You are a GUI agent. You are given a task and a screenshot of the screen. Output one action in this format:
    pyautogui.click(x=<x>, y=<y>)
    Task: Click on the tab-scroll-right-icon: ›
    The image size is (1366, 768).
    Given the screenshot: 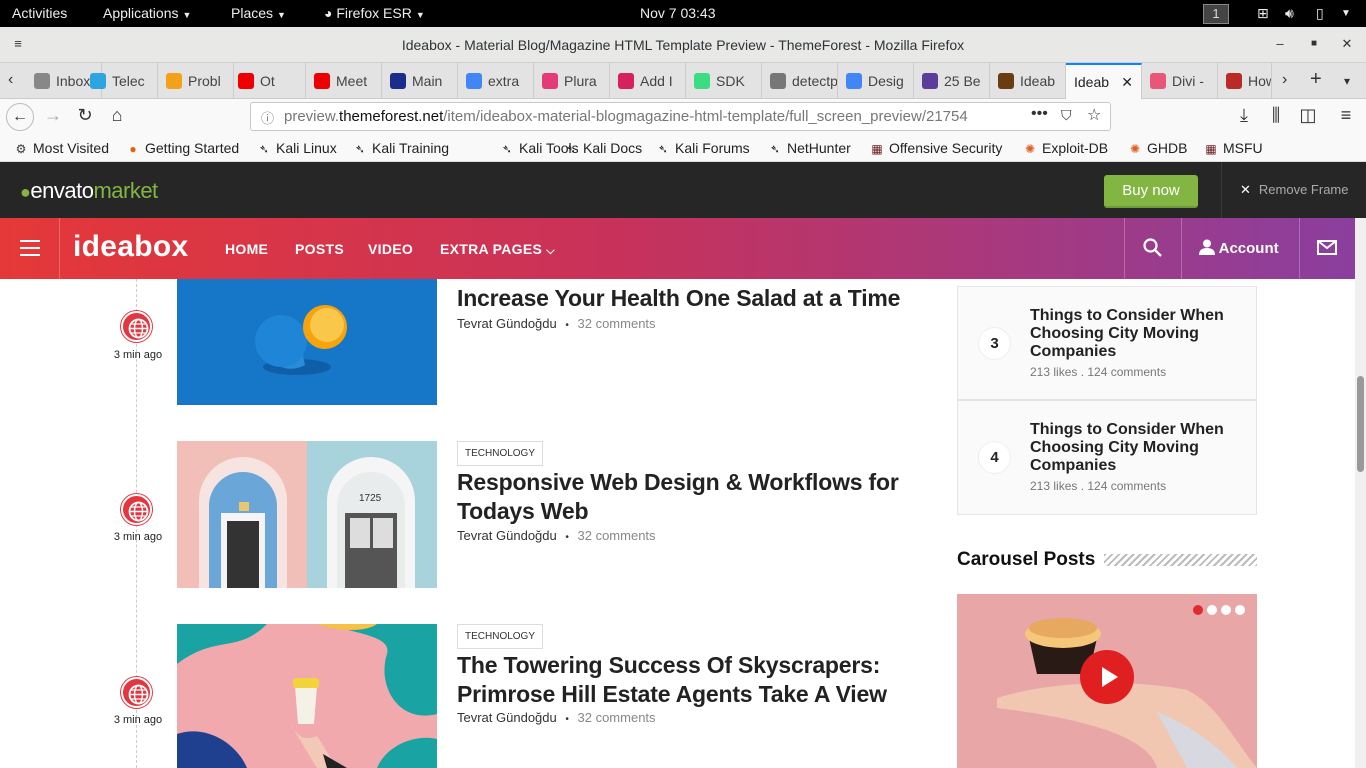 What is the action you would take?
    pyautogui.click(x=1284, y=80)
    